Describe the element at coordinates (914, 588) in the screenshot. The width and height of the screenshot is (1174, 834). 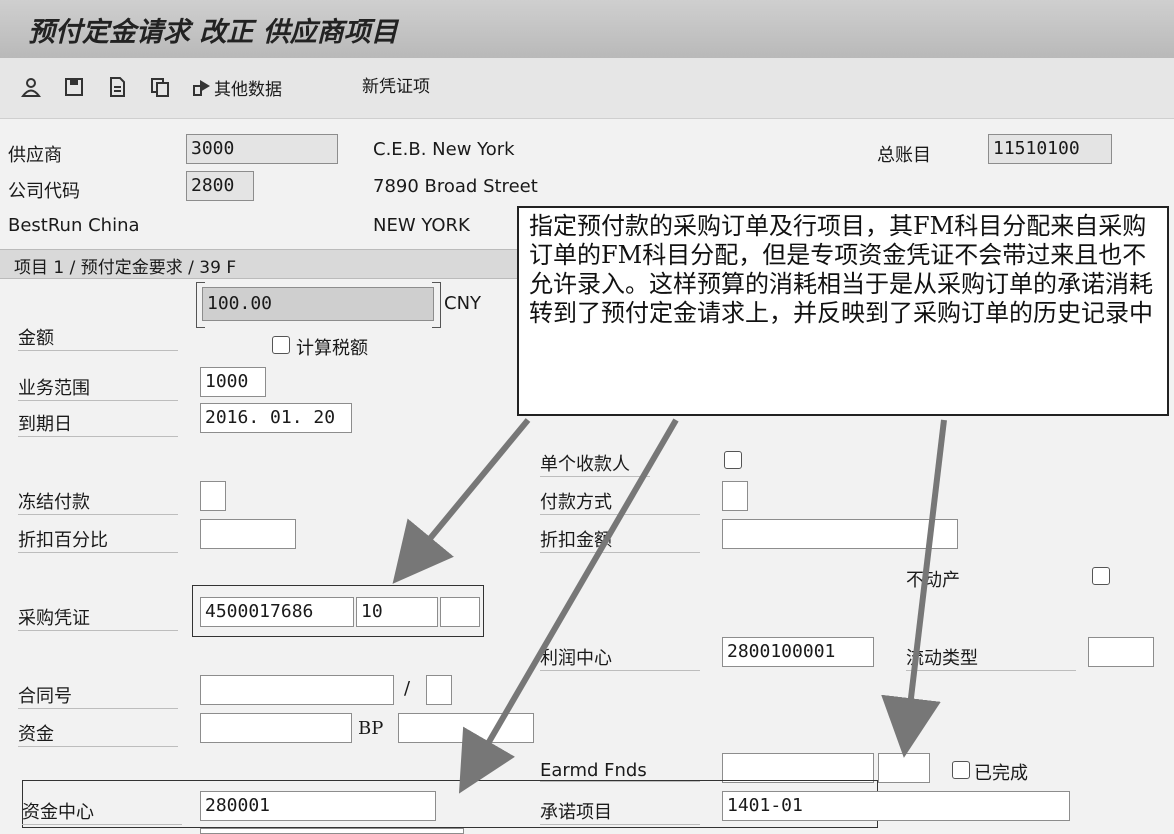
I see `arrow-to-earmarked-funds` at that location.